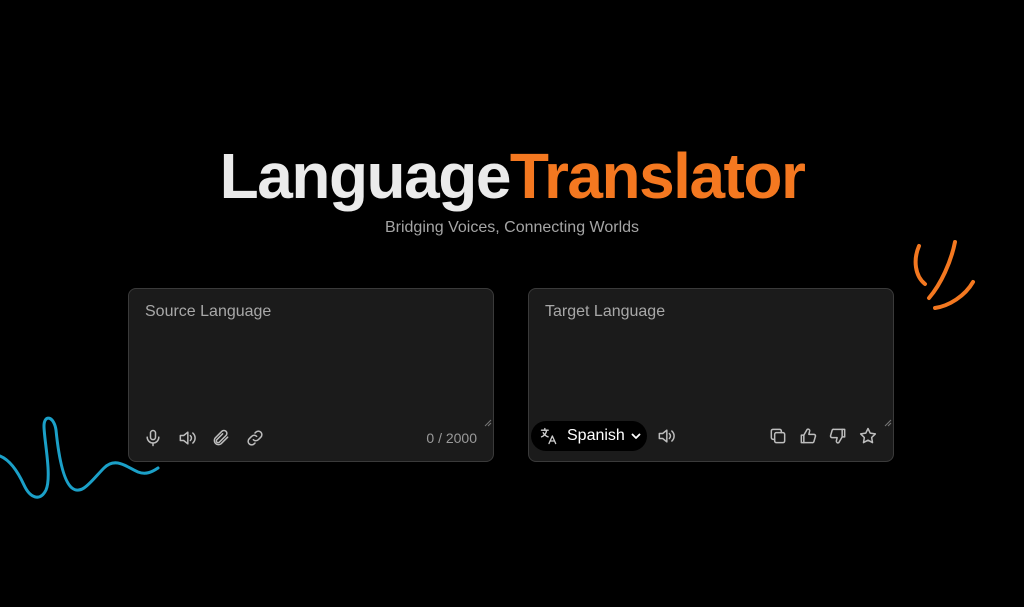 The height and width of the screenshot is (607, 1024). I want to click on thumbs-up-icon, so click(808, 436).